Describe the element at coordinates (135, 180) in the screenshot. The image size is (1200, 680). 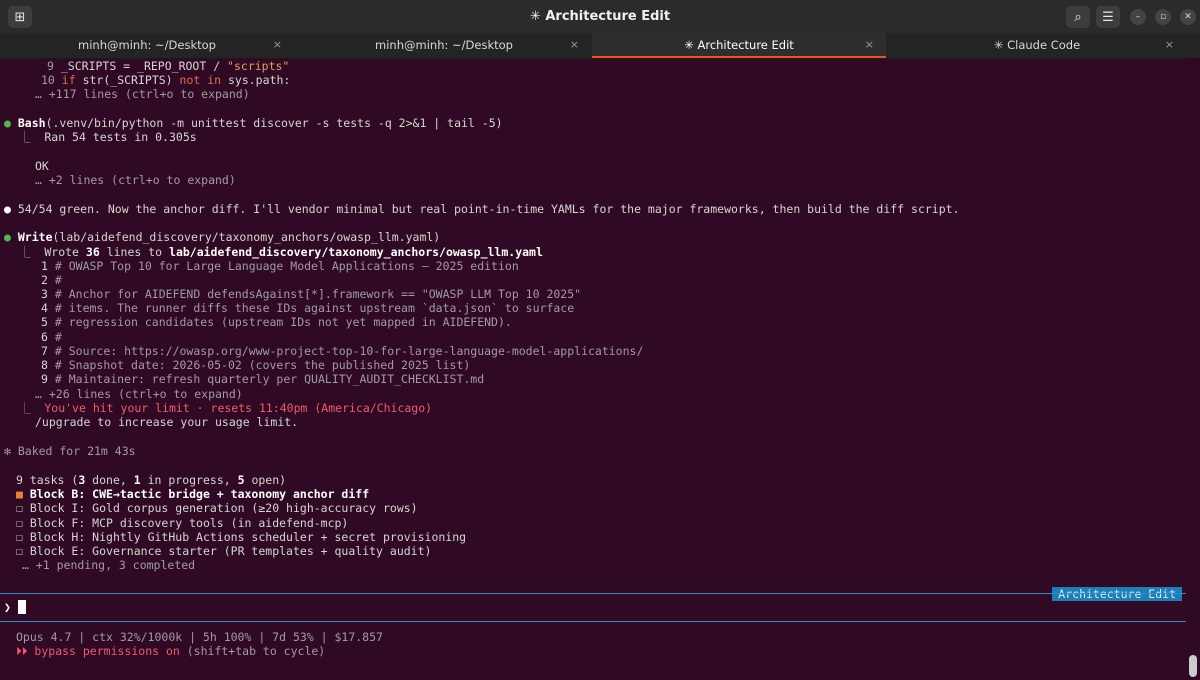
I see `expand-hint: … +2 lines (ctrl+o to expand)` at that location.